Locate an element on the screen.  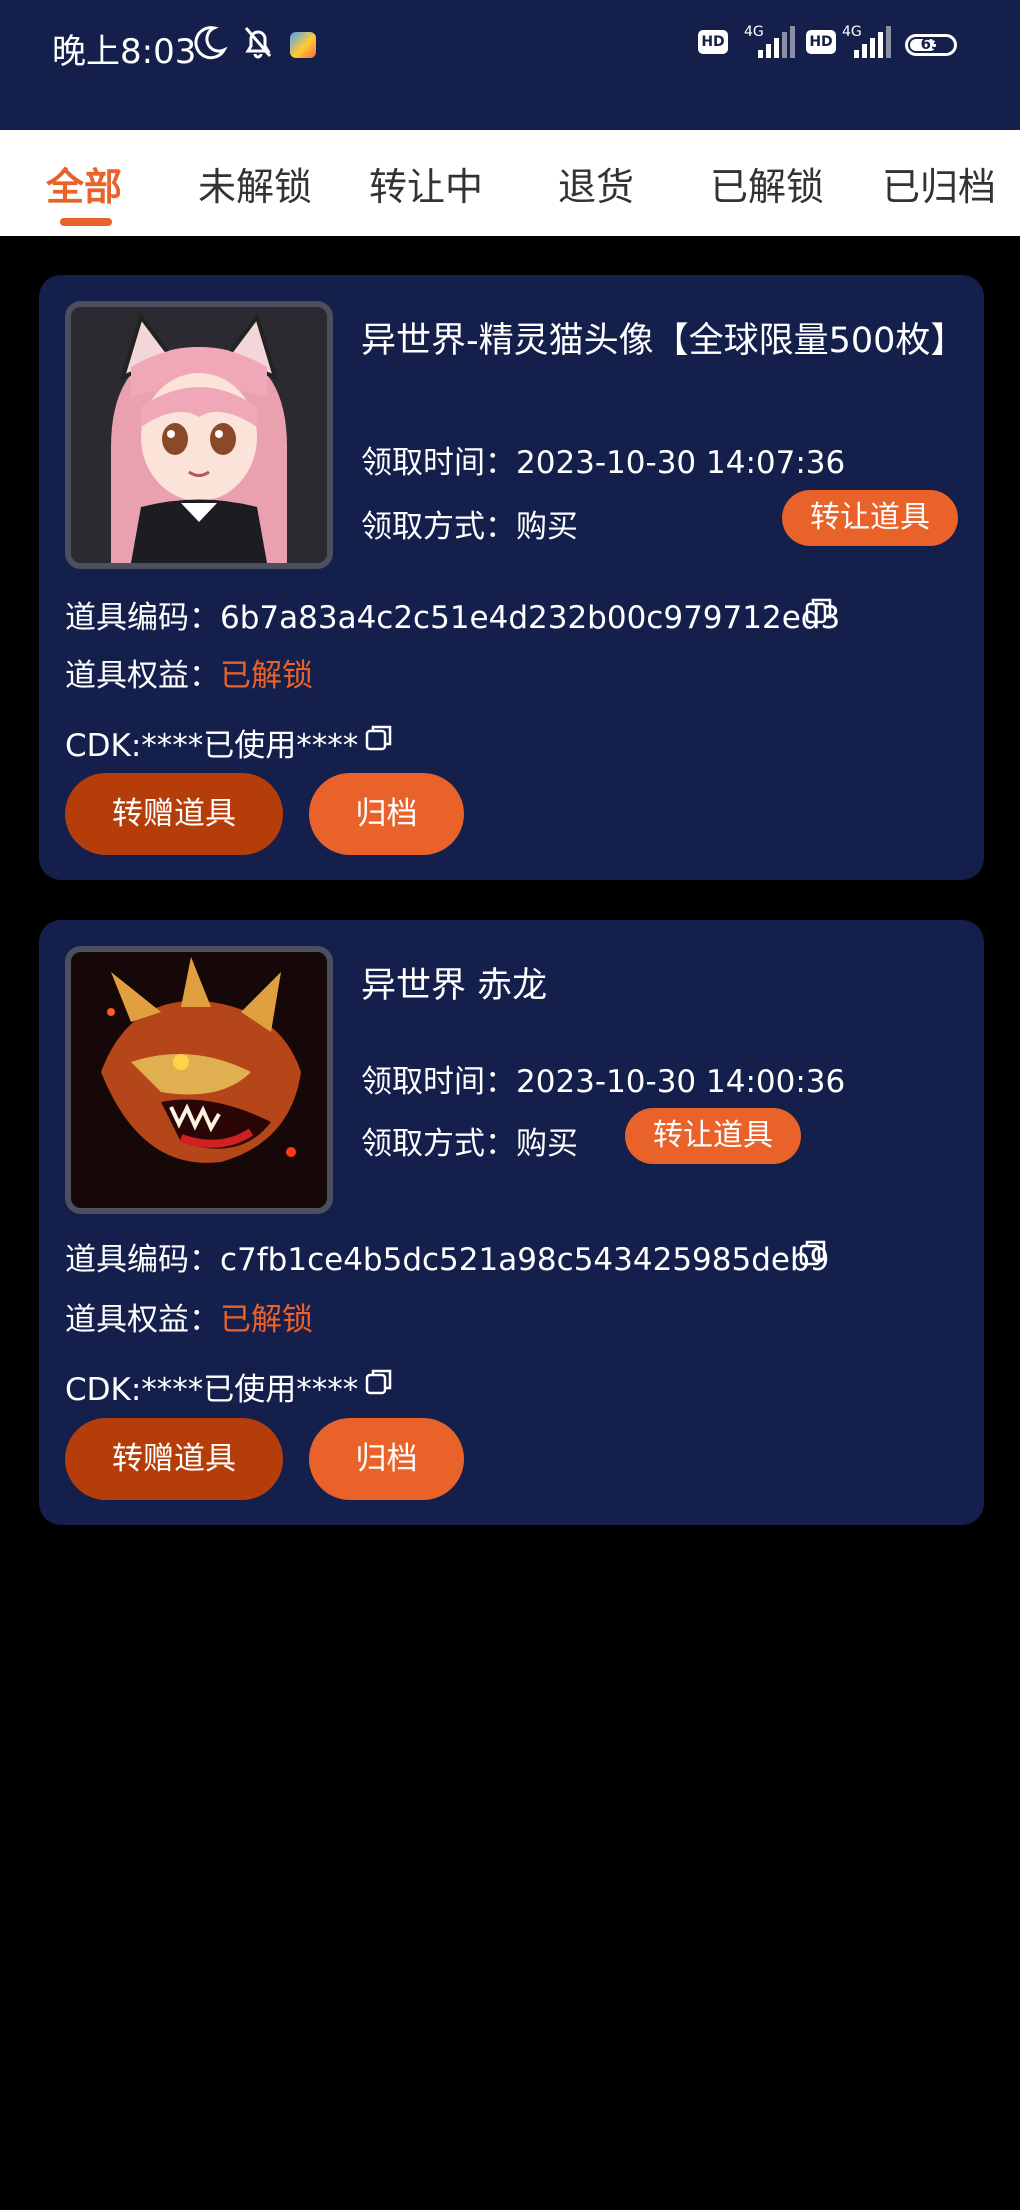
item-code-row: 道具编码：6b7a83a4c2c51e4d232b00c979712ed3 is located at coordinates (452, 614).